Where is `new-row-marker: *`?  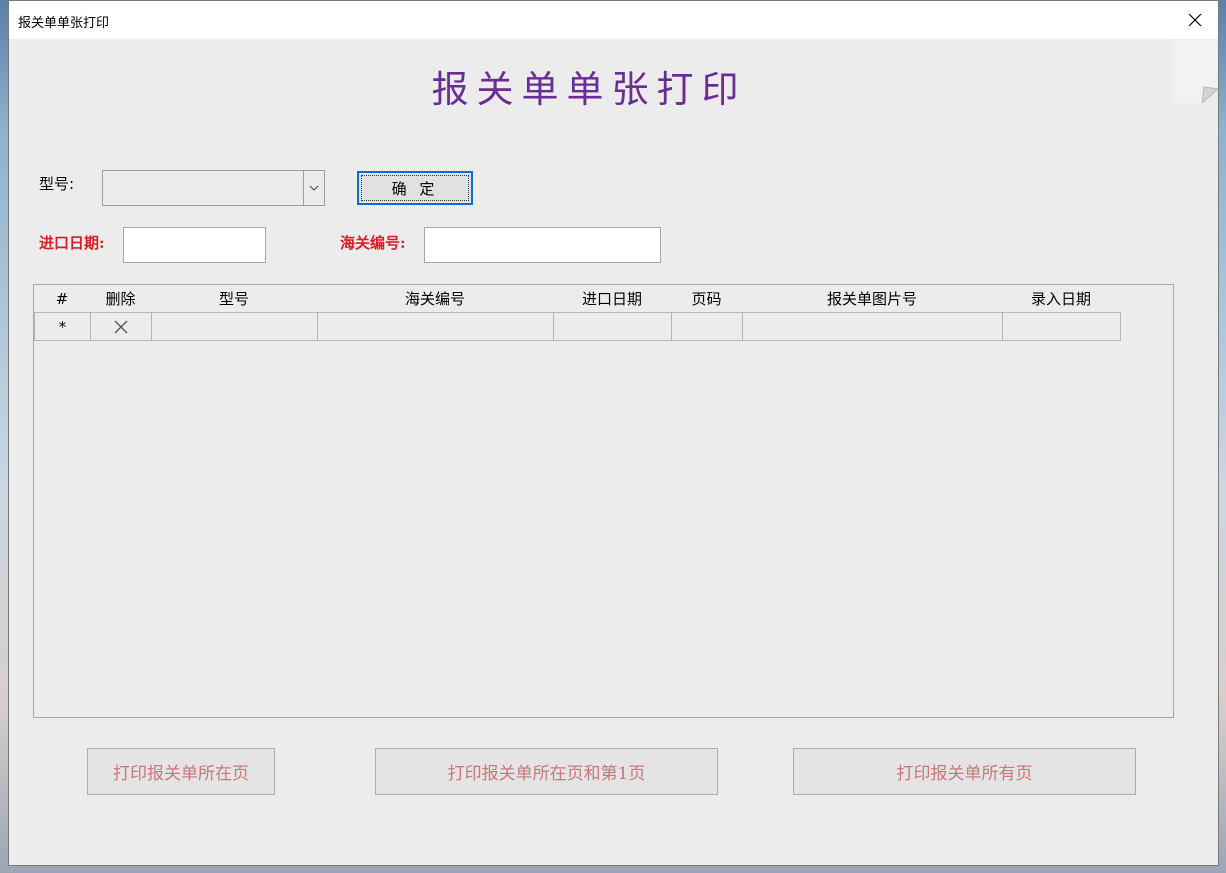 new-row-marker: * is located at coordinates (62, 326).